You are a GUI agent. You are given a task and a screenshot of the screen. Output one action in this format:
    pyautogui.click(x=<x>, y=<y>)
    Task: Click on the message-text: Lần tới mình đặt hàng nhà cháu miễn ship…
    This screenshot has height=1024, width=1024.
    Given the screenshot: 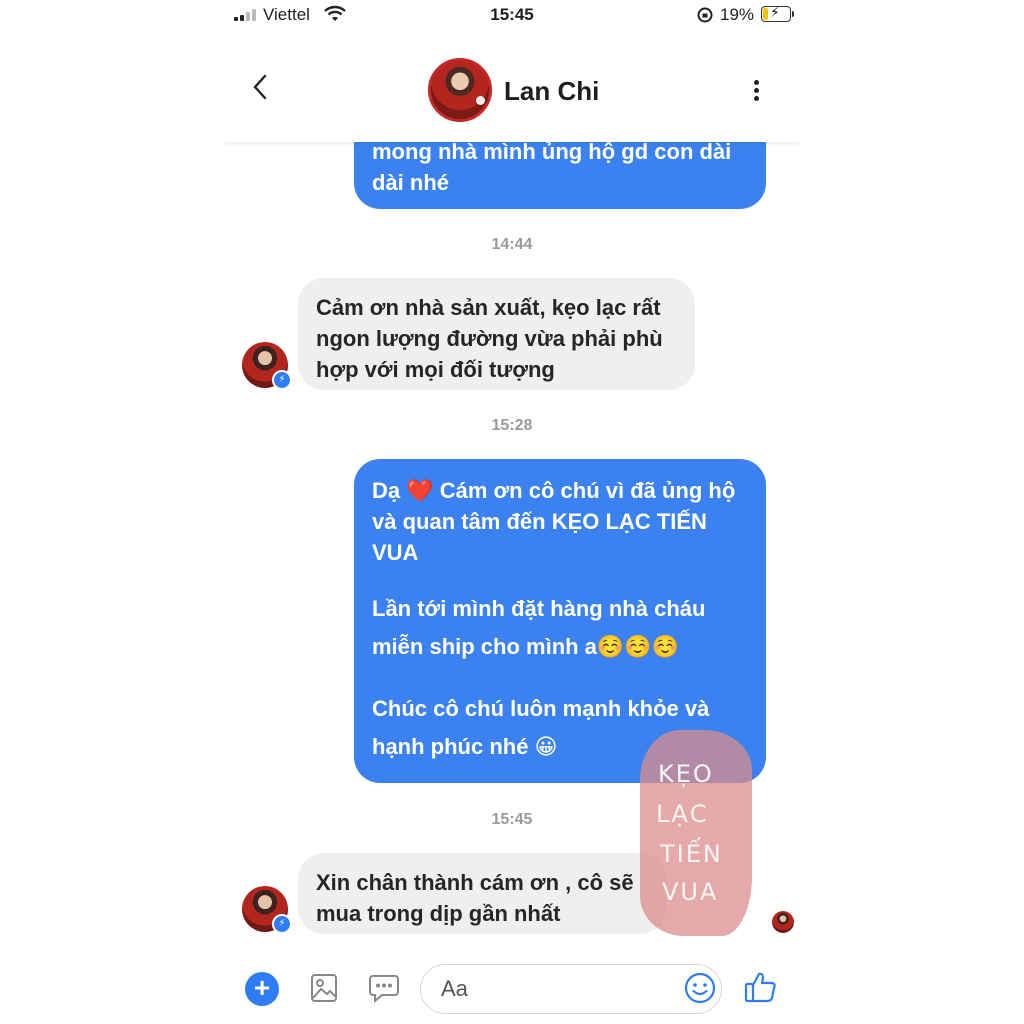 What is the action you would take?
    pyautogui.click(x=539, y=627)
    